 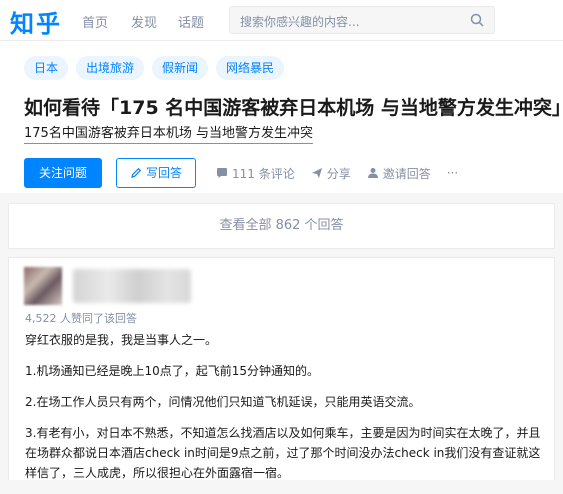 I want to click on topic-tag: 假新闻, so click(x=180, y=68).